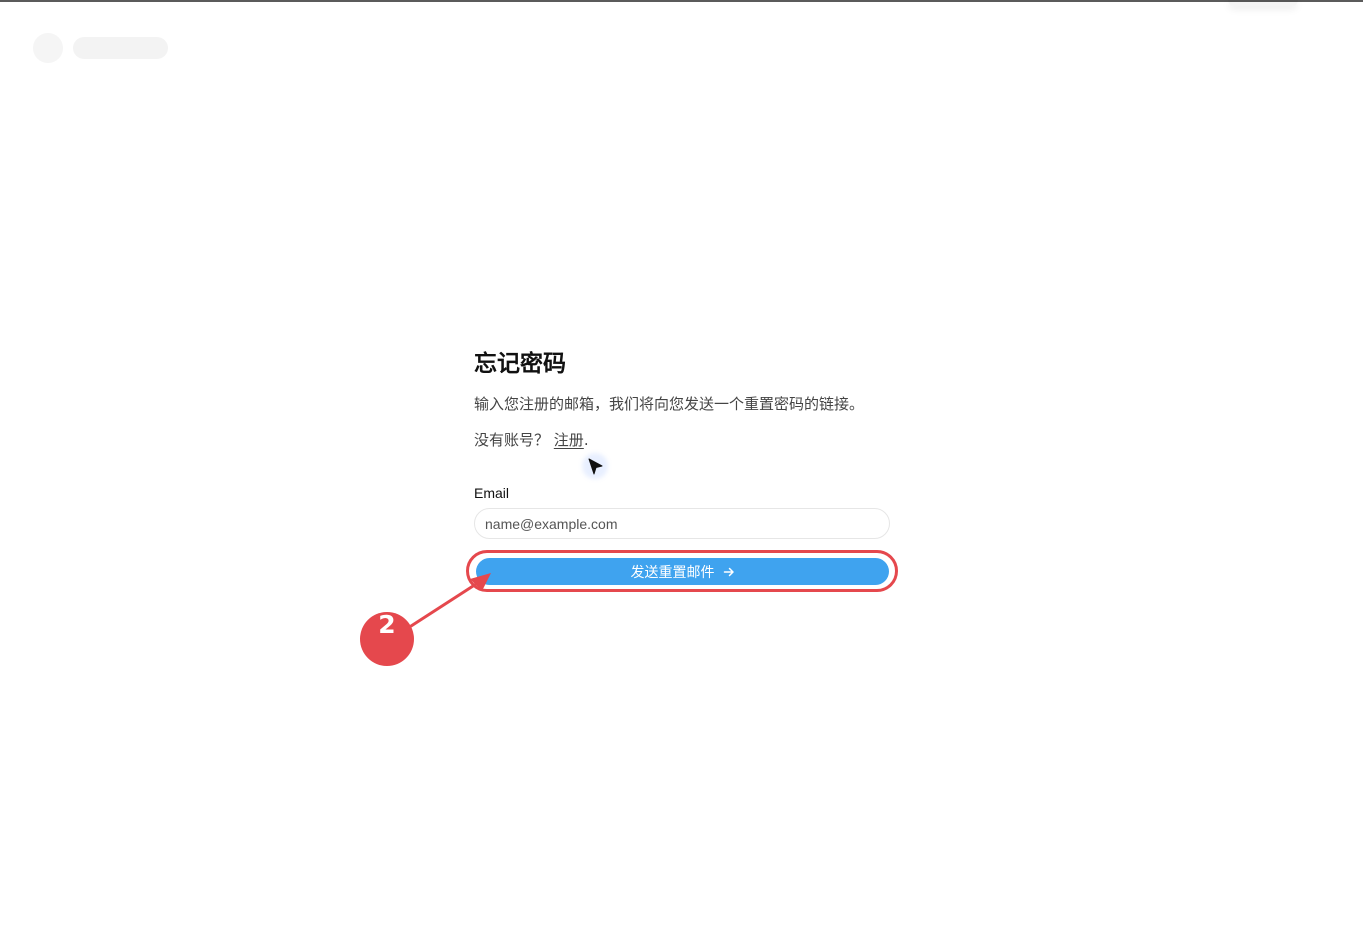 This screenshot has width=1363, height=936. Describe the element at coordinates (672, 572) in the screenshot. I see `send-reset-email-label: 发送重置邮件` at that location.